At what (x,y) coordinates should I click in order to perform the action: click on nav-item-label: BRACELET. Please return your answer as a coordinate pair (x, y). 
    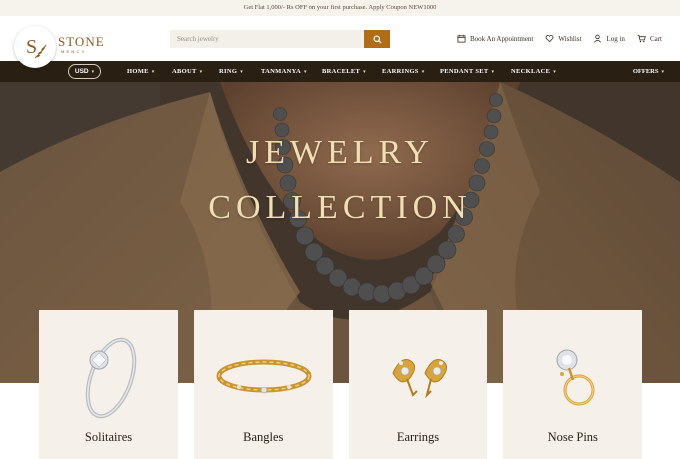
    Looking at the image, I should click on (341, 71).